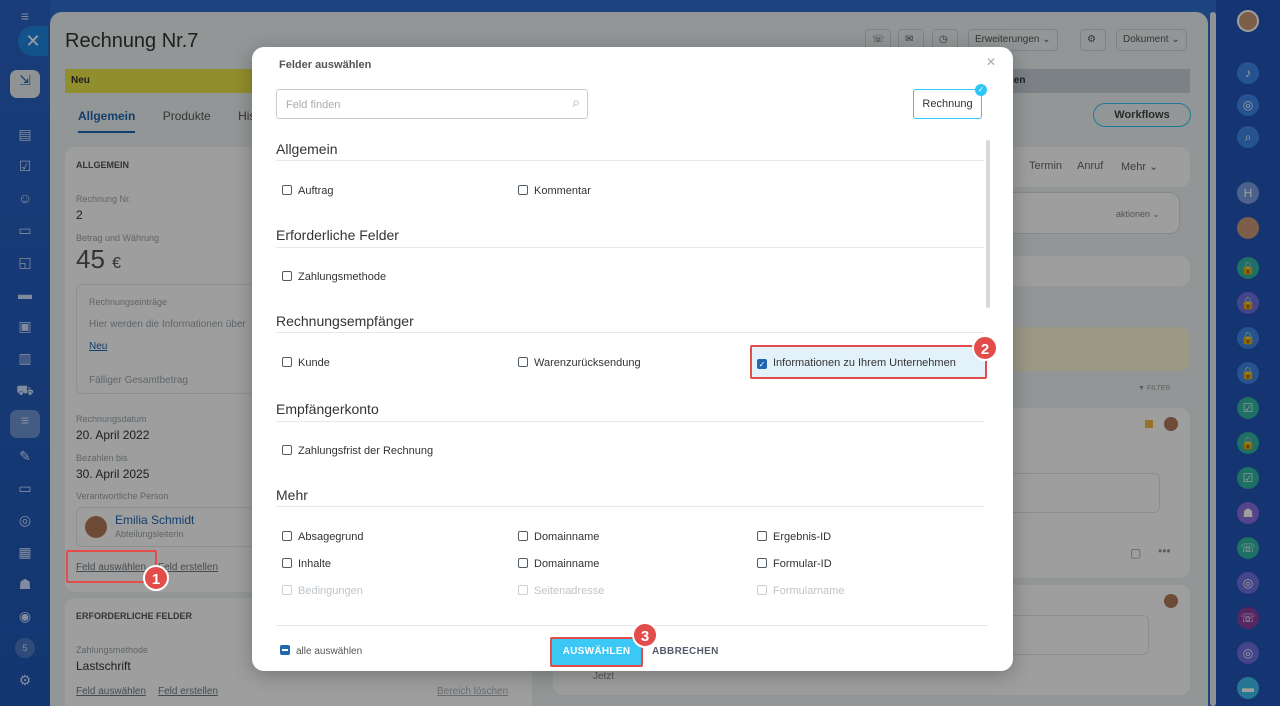 This screenshot has height=706, width=1280. Describe the element at coordinates (561, 591) in the screenshot. I see `field-checkbox: Seitenadresse` at that location.